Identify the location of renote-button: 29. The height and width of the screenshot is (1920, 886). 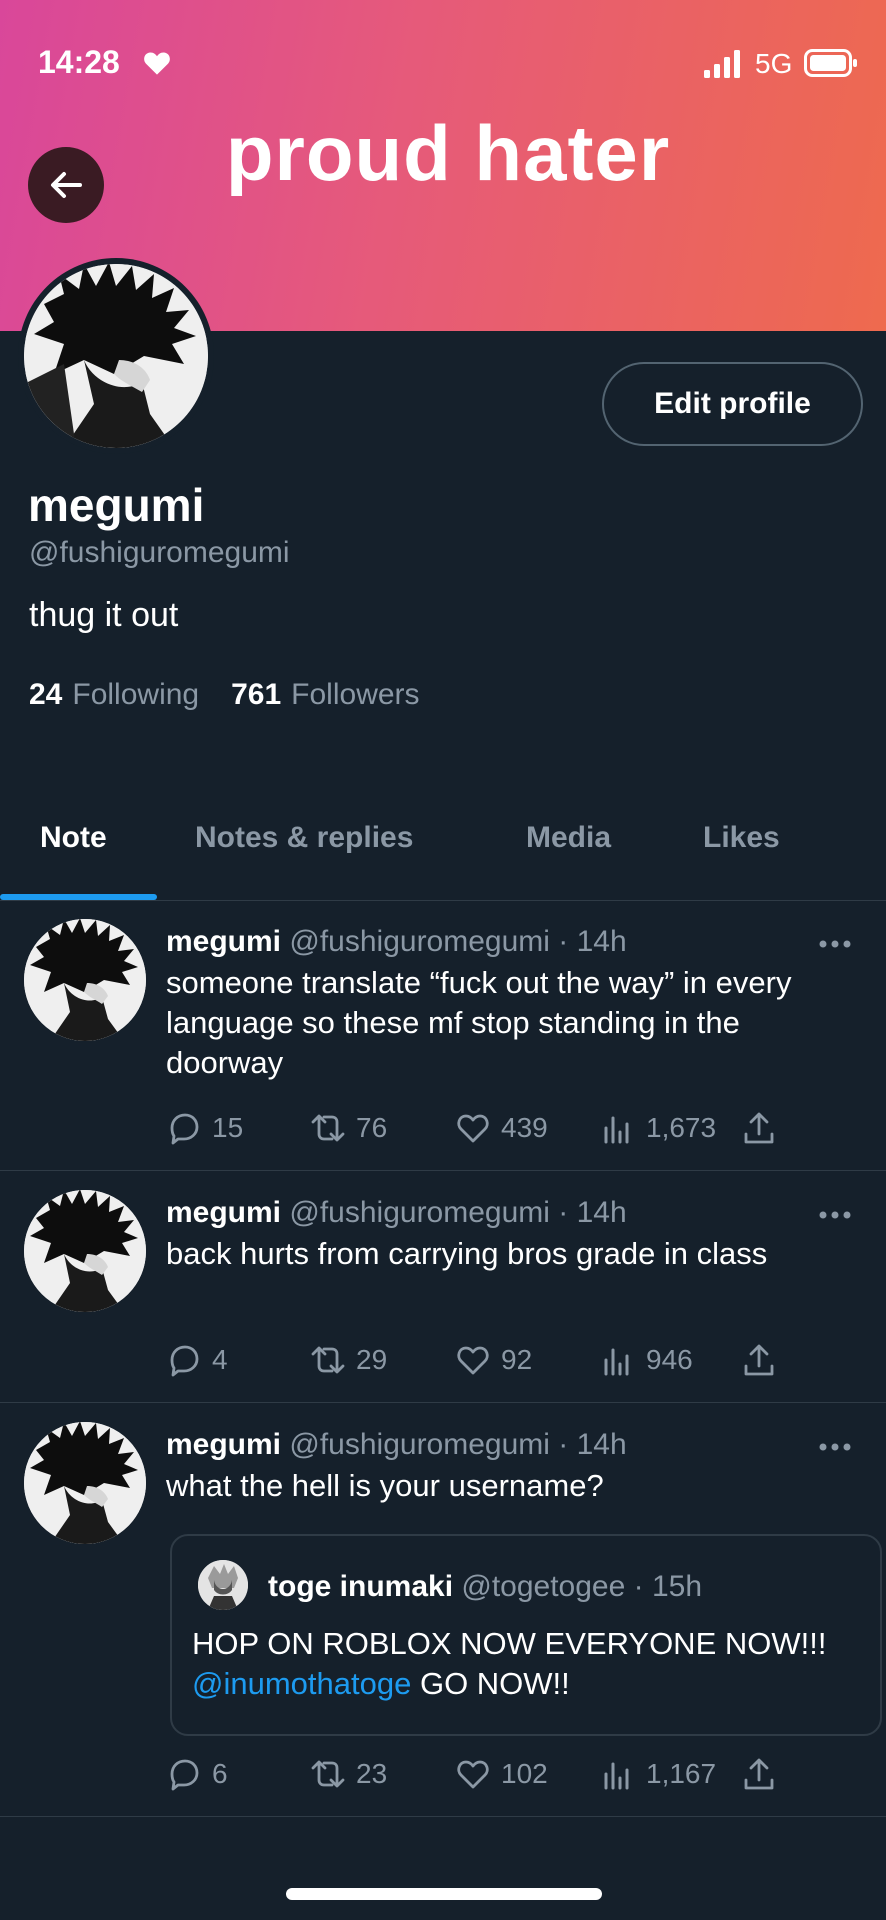
(348, 1360).